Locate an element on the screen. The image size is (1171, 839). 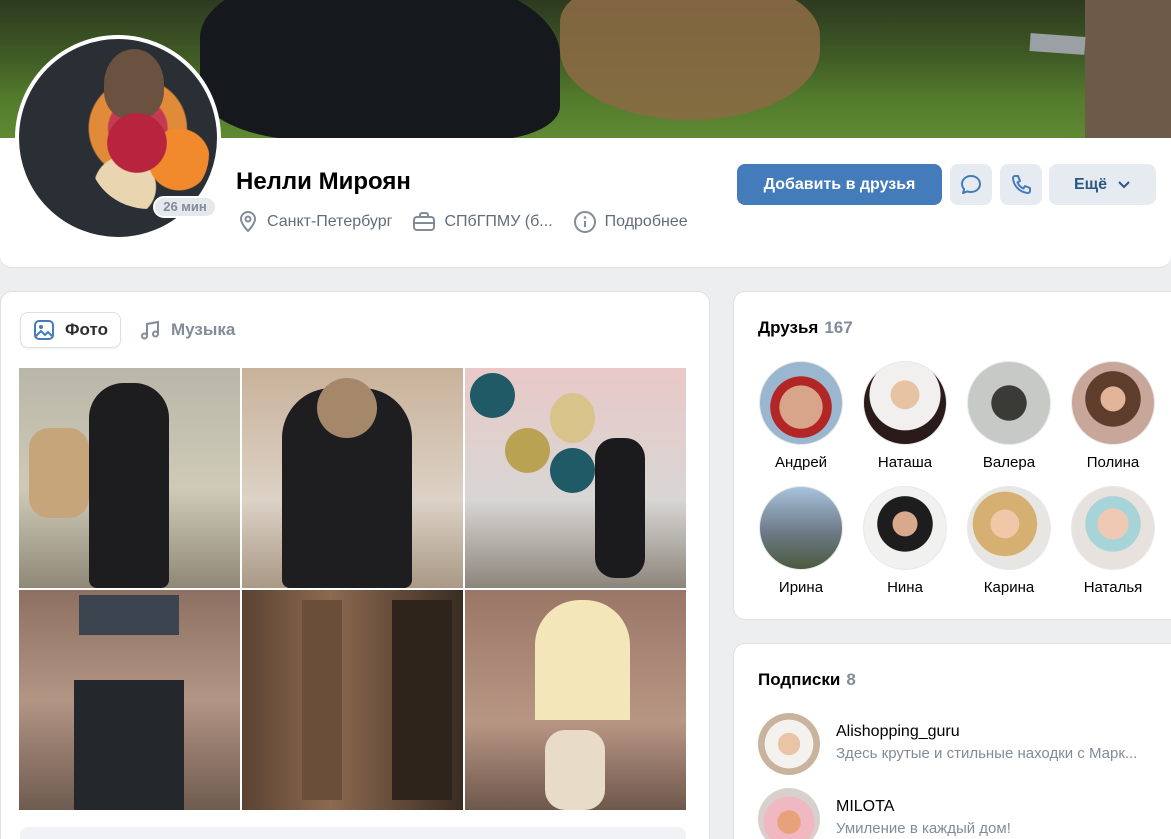
friend-item: Карина is located at coordinates (1009, 541).